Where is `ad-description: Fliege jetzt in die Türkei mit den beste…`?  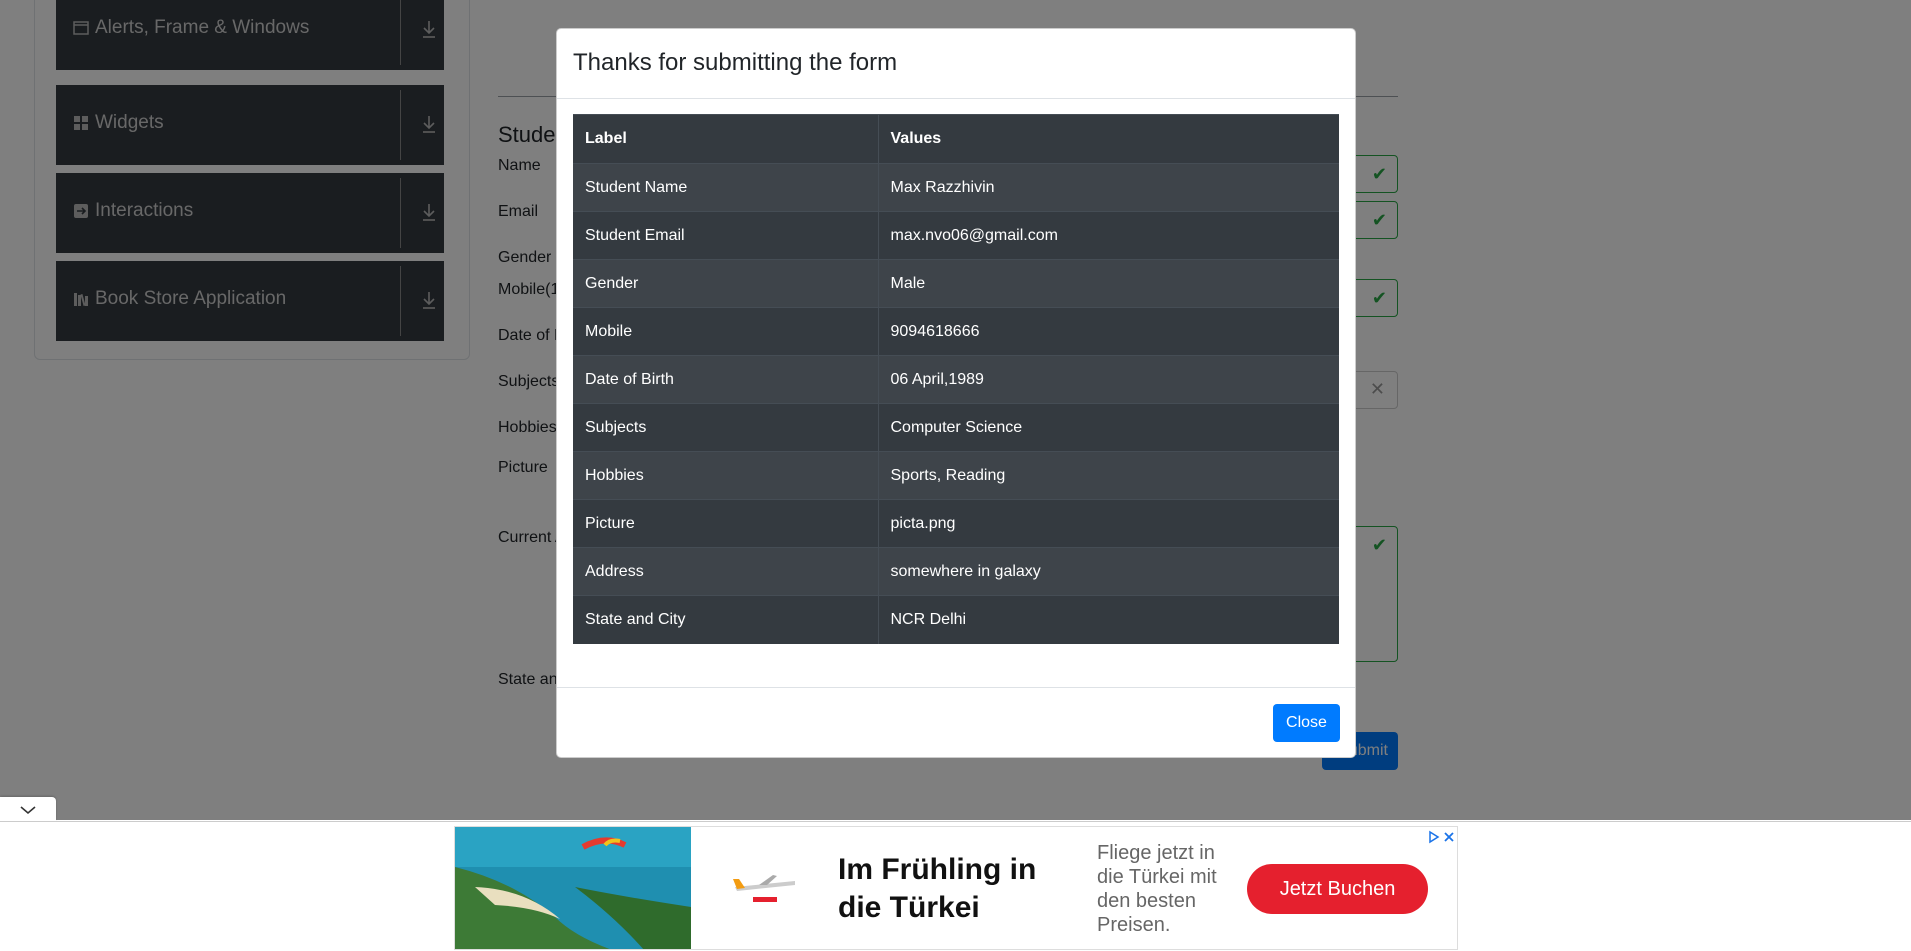
ad-description: Fliege jetzt in die Türkei mit den beste… is located at coordinates (1157, 889).